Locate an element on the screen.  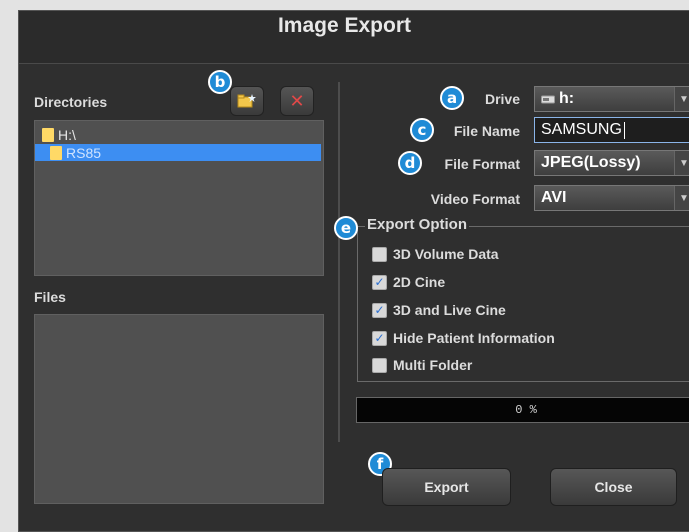
file-name-value: SAMSUNG is located at coordinates (581, 129).